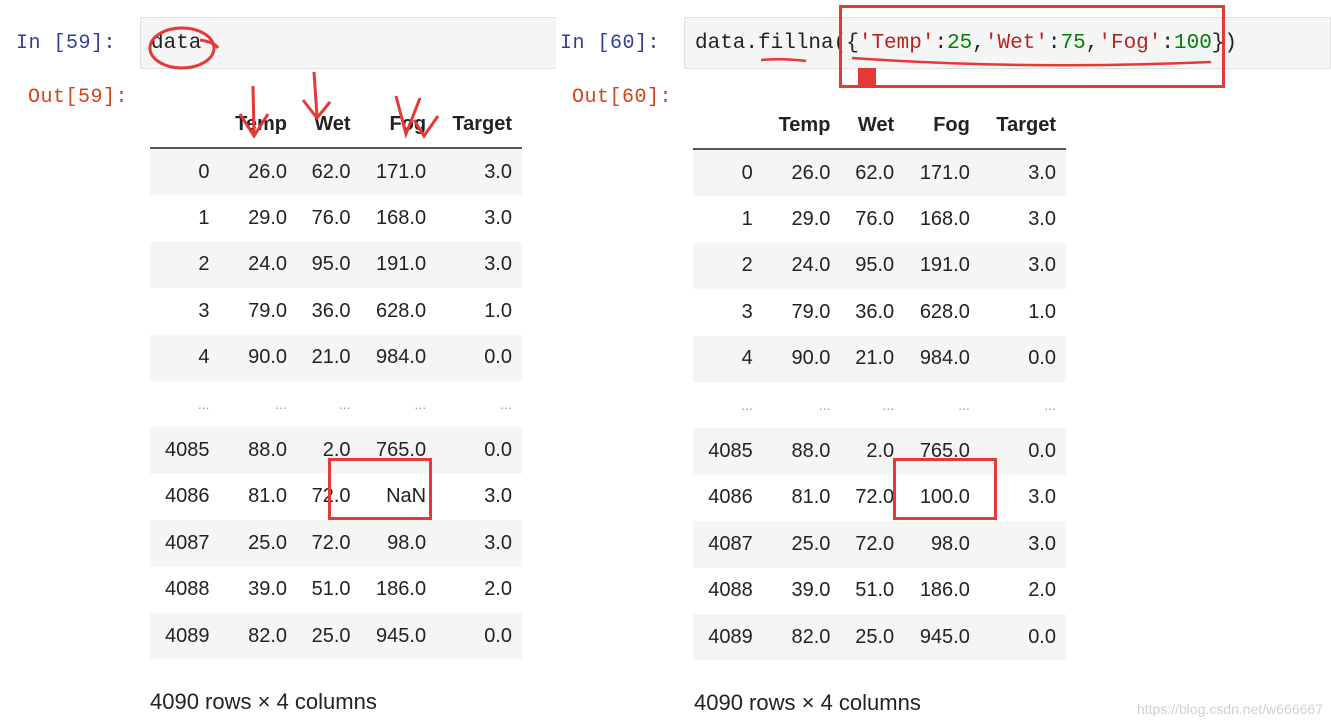 The height and width of the screenshot is (727, 1331). I want to click on row-index-cell: 0, so click(204, 171).